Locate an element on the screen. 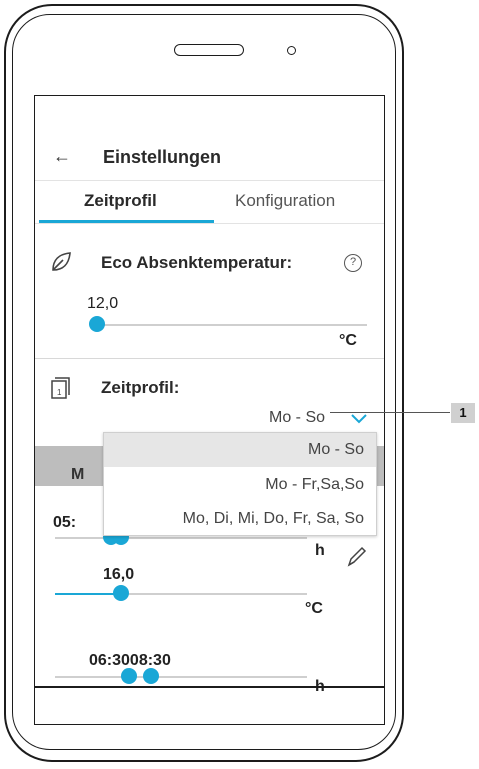 This screenshot has height=769, width=479. eco-slider-track is located at coordinates (232, 325).